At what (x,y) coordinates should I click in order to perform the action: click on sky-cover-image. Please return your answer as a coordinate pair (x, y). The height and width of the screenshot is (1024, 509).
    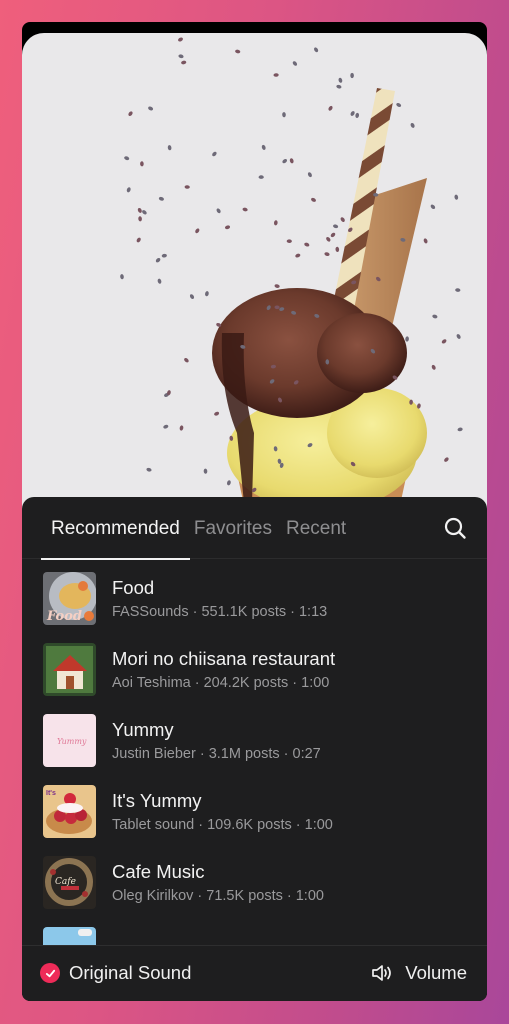
    Looking at the image, I should click on (69, 935).